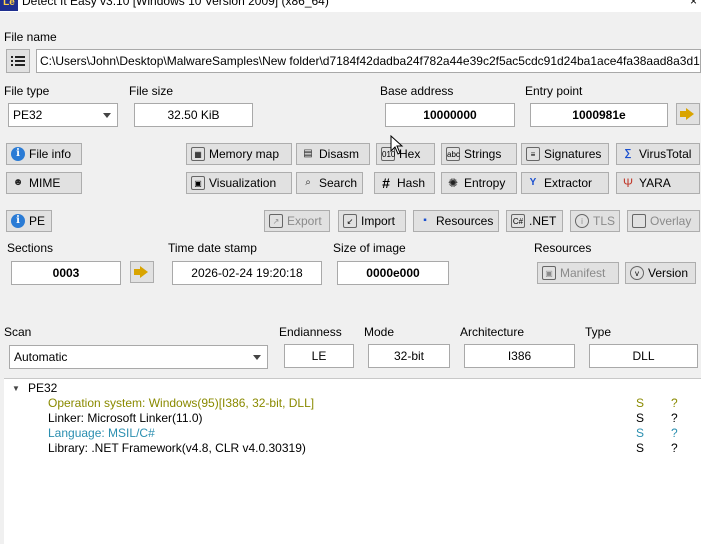 The height and width of the screenshot is (544, 701). Describe the element at coordinates (568, 183) in the screenshot. I see `extractor-label: Extractor` at that location.